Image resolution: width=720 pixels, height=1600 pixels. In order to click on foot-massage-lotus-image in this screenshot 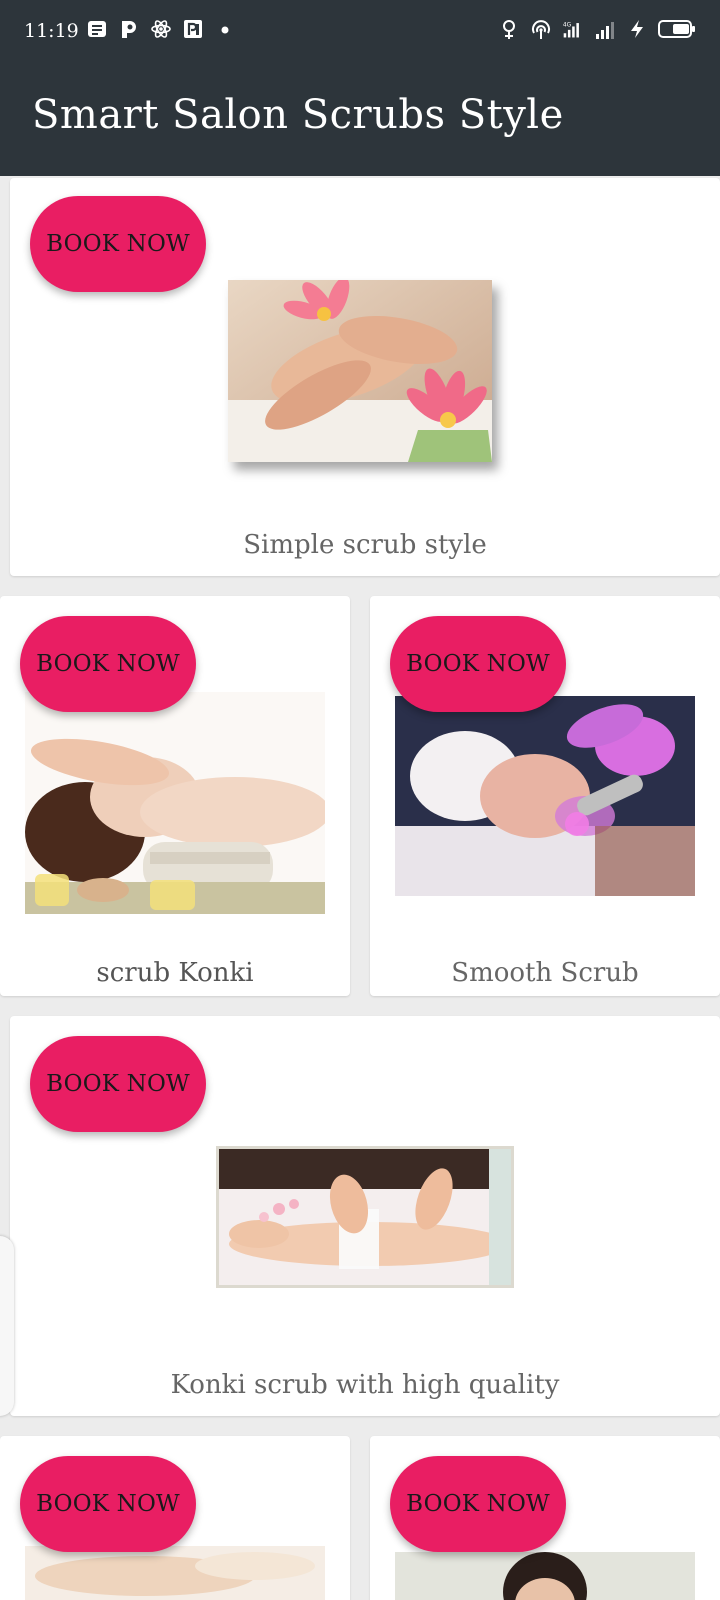, I will do `click(360, 371)`.